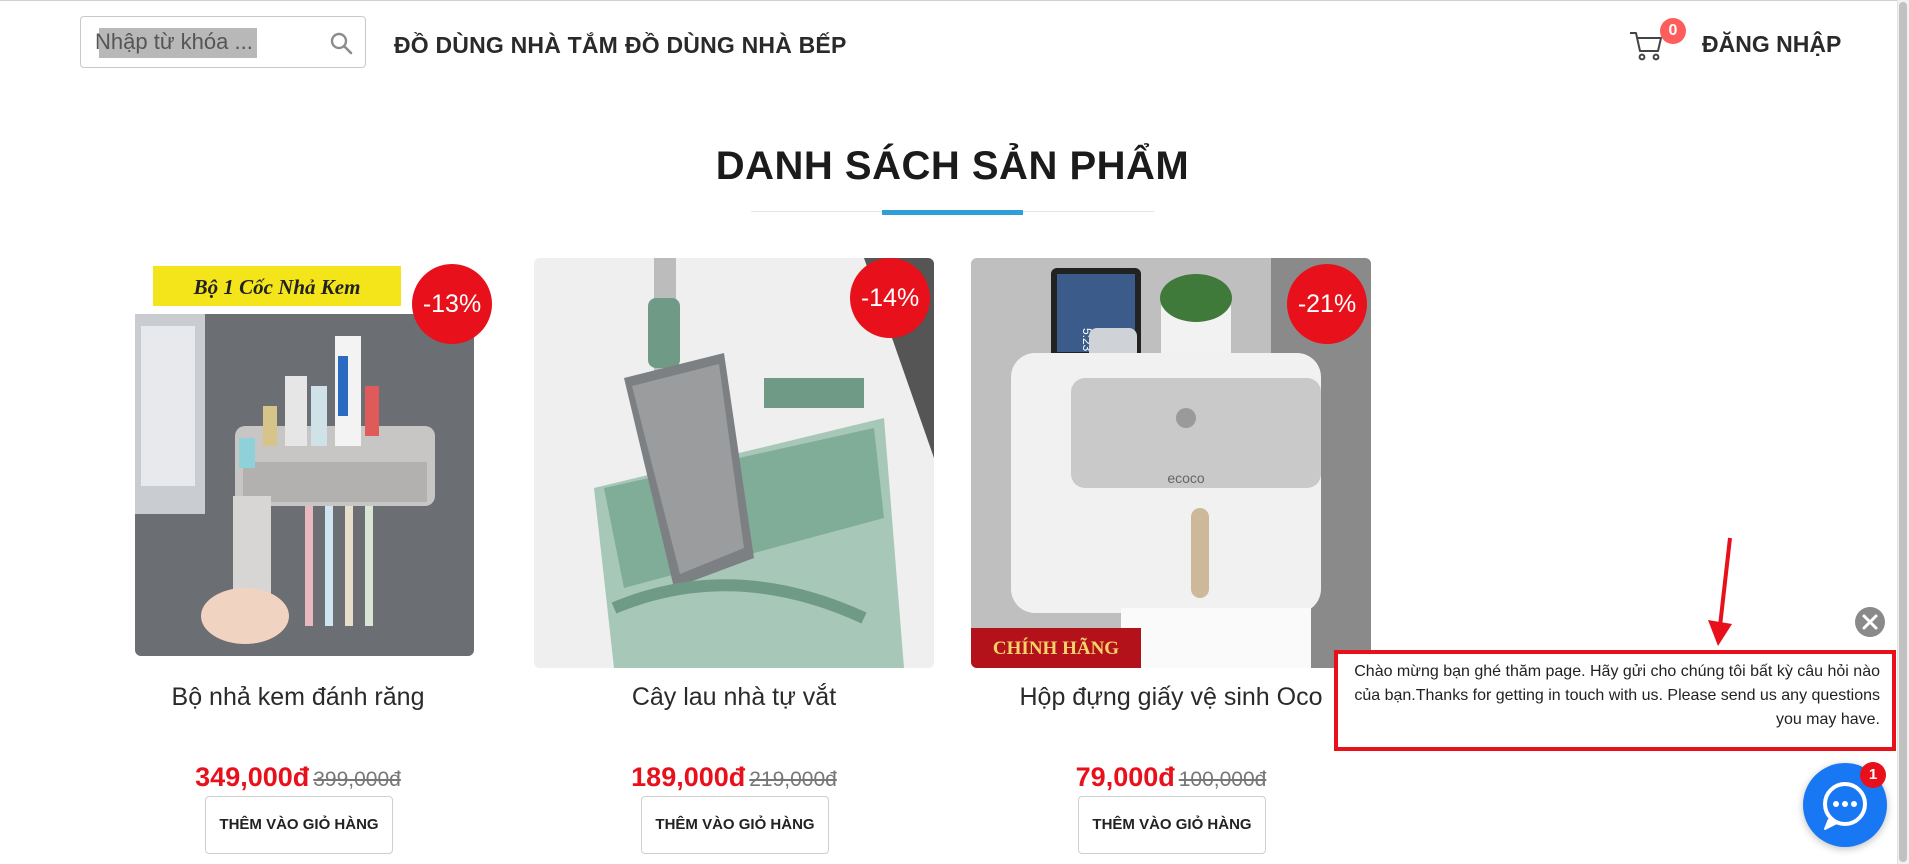 This screenshot has width=1909, height=864. What do you see at coordinates (736, 45) in the screenshot?
I see `nav-kitchen-link: ĐỒ DÙNG NHÀ BẾP` at bounding box center [736, 45].